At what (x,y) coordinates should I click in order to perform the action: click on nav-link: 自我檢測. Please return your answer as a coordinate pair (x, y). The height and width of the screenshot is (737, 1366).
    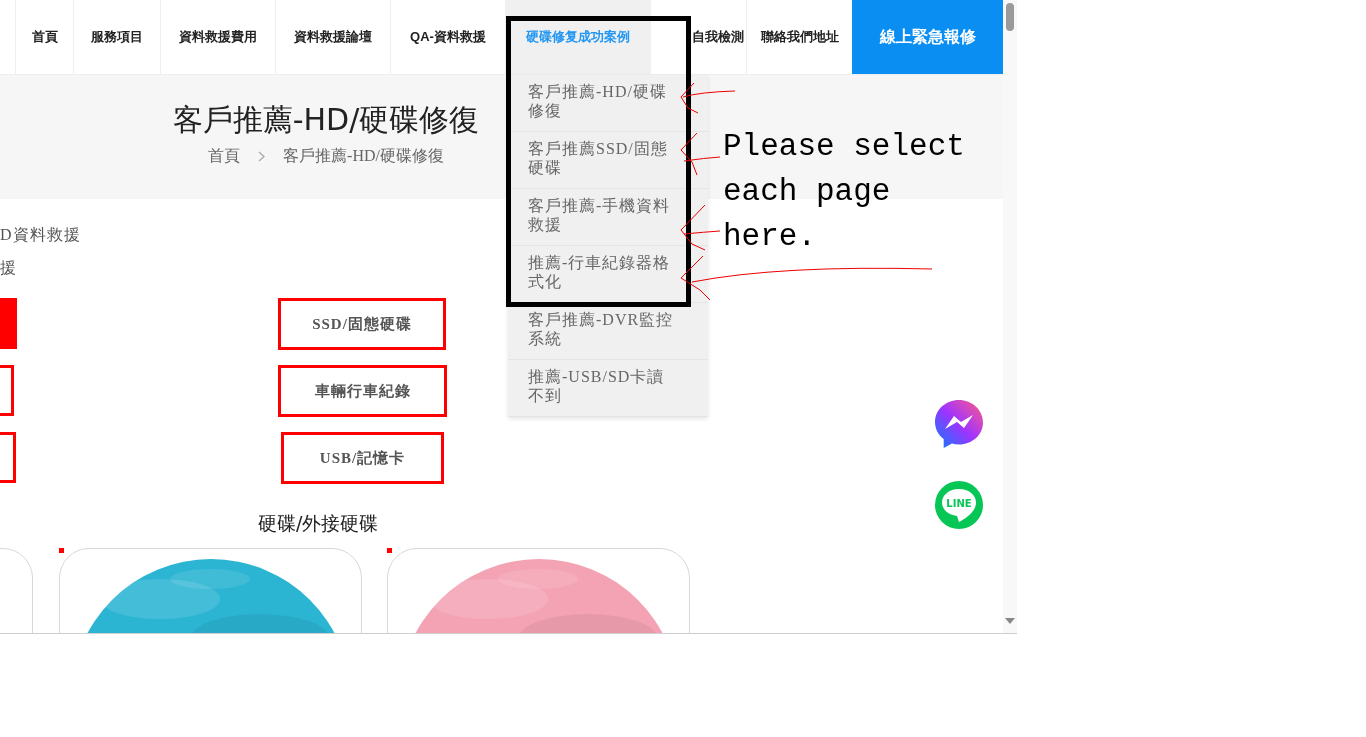
    Looking at the image, I should click on (698, 37).